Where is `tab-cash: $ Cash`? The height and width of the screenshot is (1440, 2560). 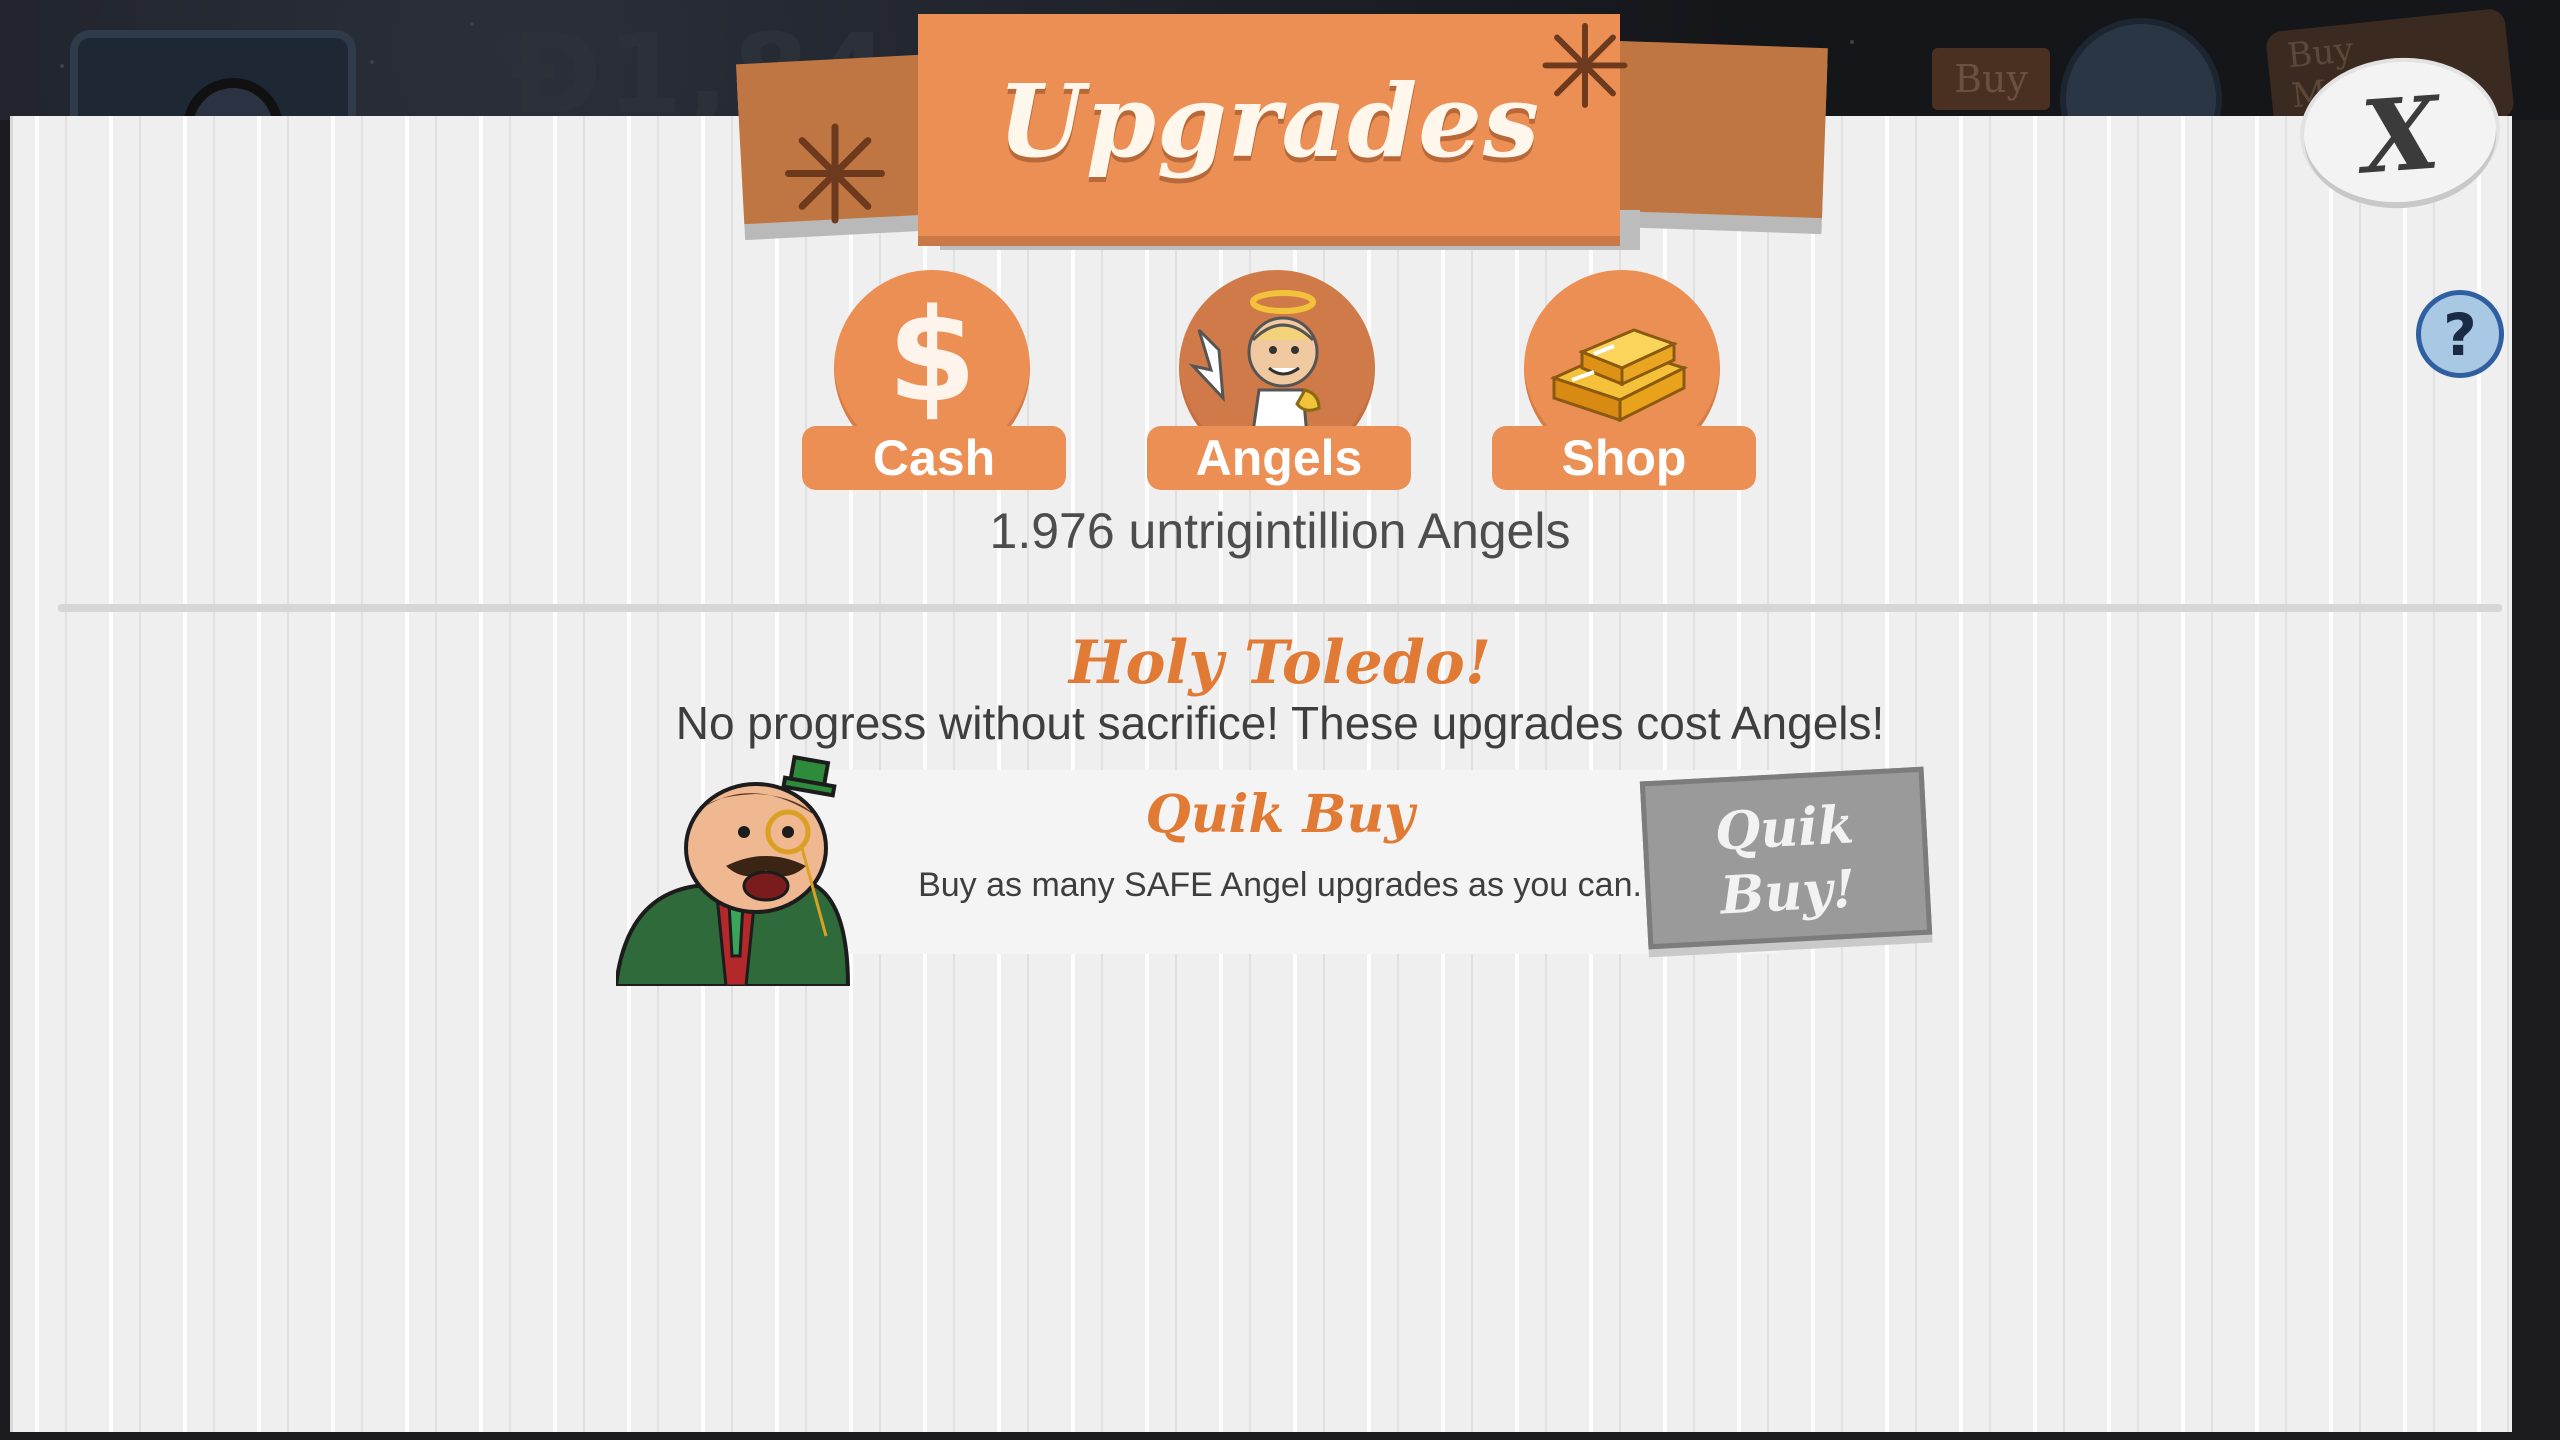
tab-cash: $ Cash is located at coordinates (934, 380).